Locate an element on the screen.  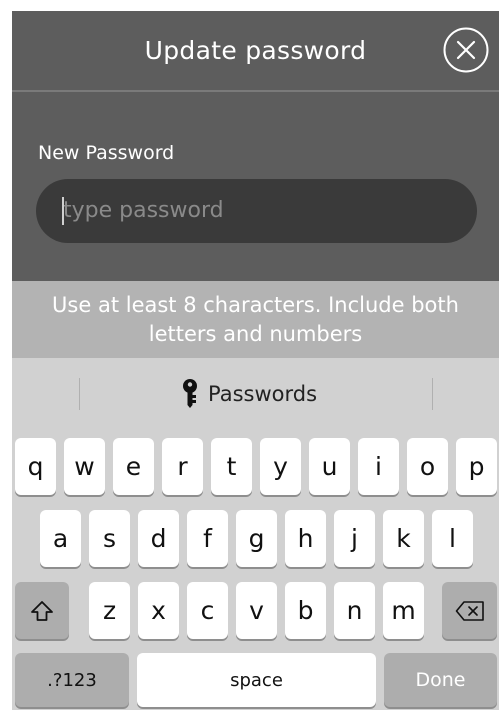
key-r: r is located at coordinates (182, 466).